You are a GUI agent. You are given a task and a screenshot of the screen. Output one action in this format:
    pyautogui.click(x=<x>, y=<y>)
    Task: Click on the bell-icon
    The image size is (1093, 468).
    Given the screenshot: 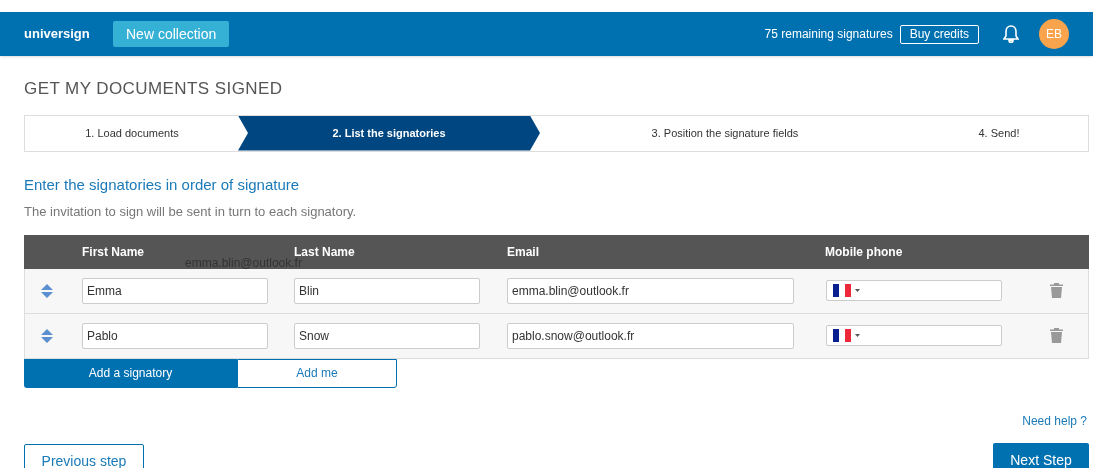 What is the action you would take?
    pyautogui.click(x=1011, y=34)
    